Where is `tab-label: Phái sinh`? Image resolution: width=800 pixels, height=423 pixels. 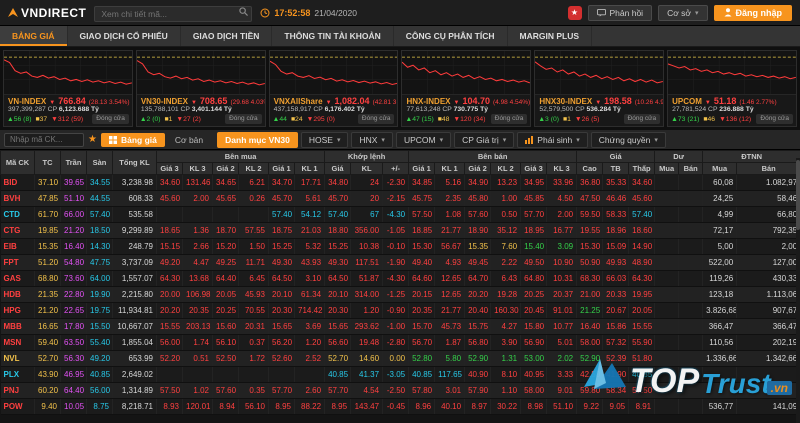
tab-label: Phái sinh is located at coordinates (555, 139).